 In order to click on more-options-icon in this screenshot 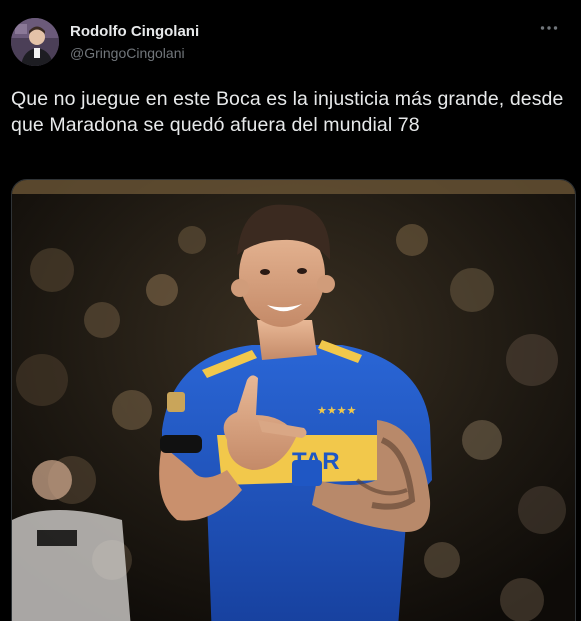, I will do `click(549, 28)`.